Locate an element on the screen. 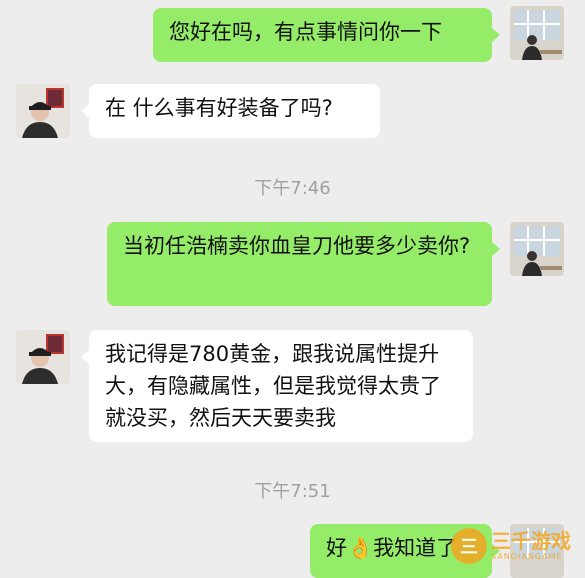 Image resolution: width=585 pixels, height=578 pixels. timestamp: 下午7:46 is located at coordinates (292, 188).